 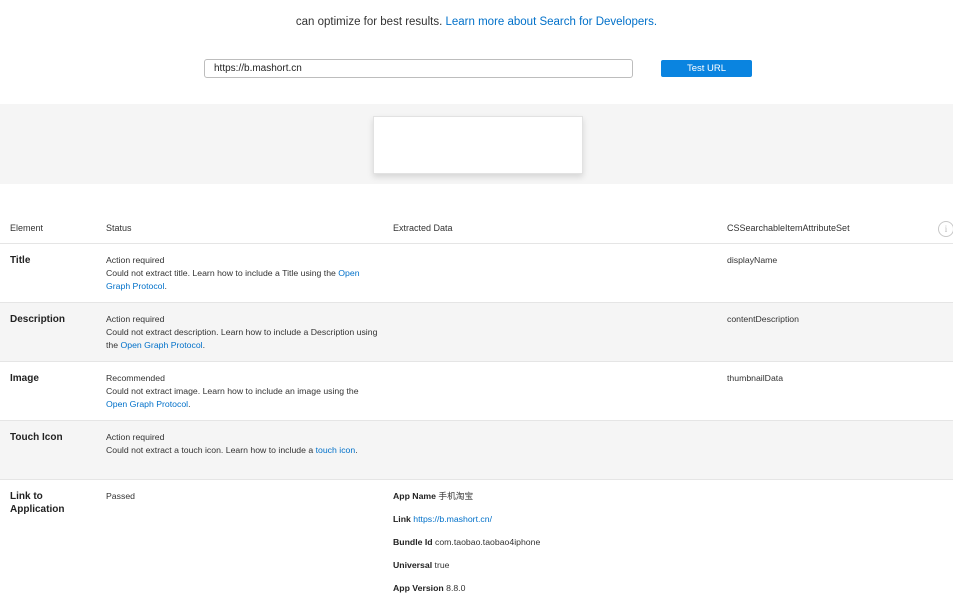 I want to click on header-attribute-set: CSSearchableItemAttributeSet, so click(x=788, y=228).